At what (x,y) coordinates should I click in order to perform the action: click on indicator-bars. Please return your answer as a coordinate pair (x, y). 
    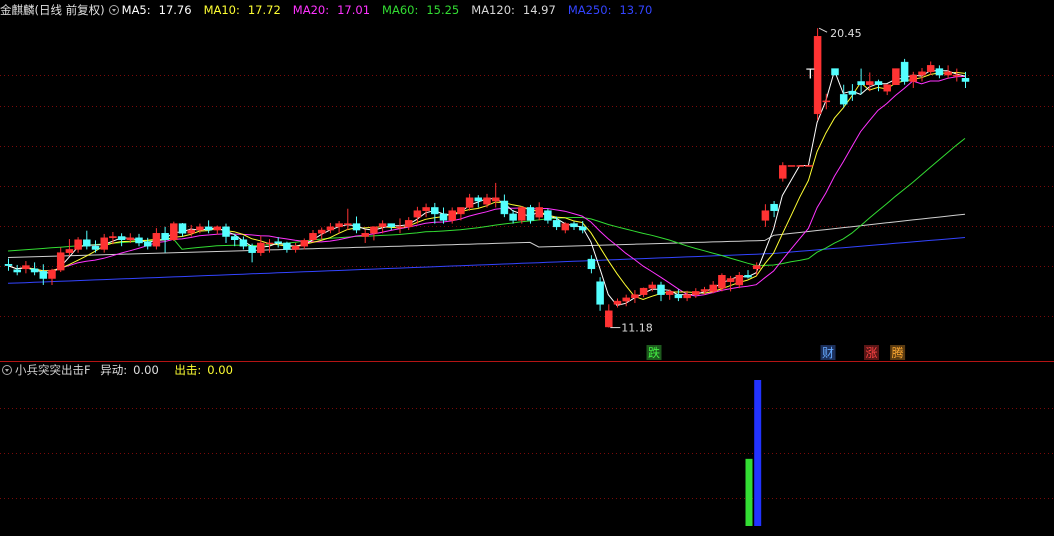
    Looking at the image, I should click on (753, 453).